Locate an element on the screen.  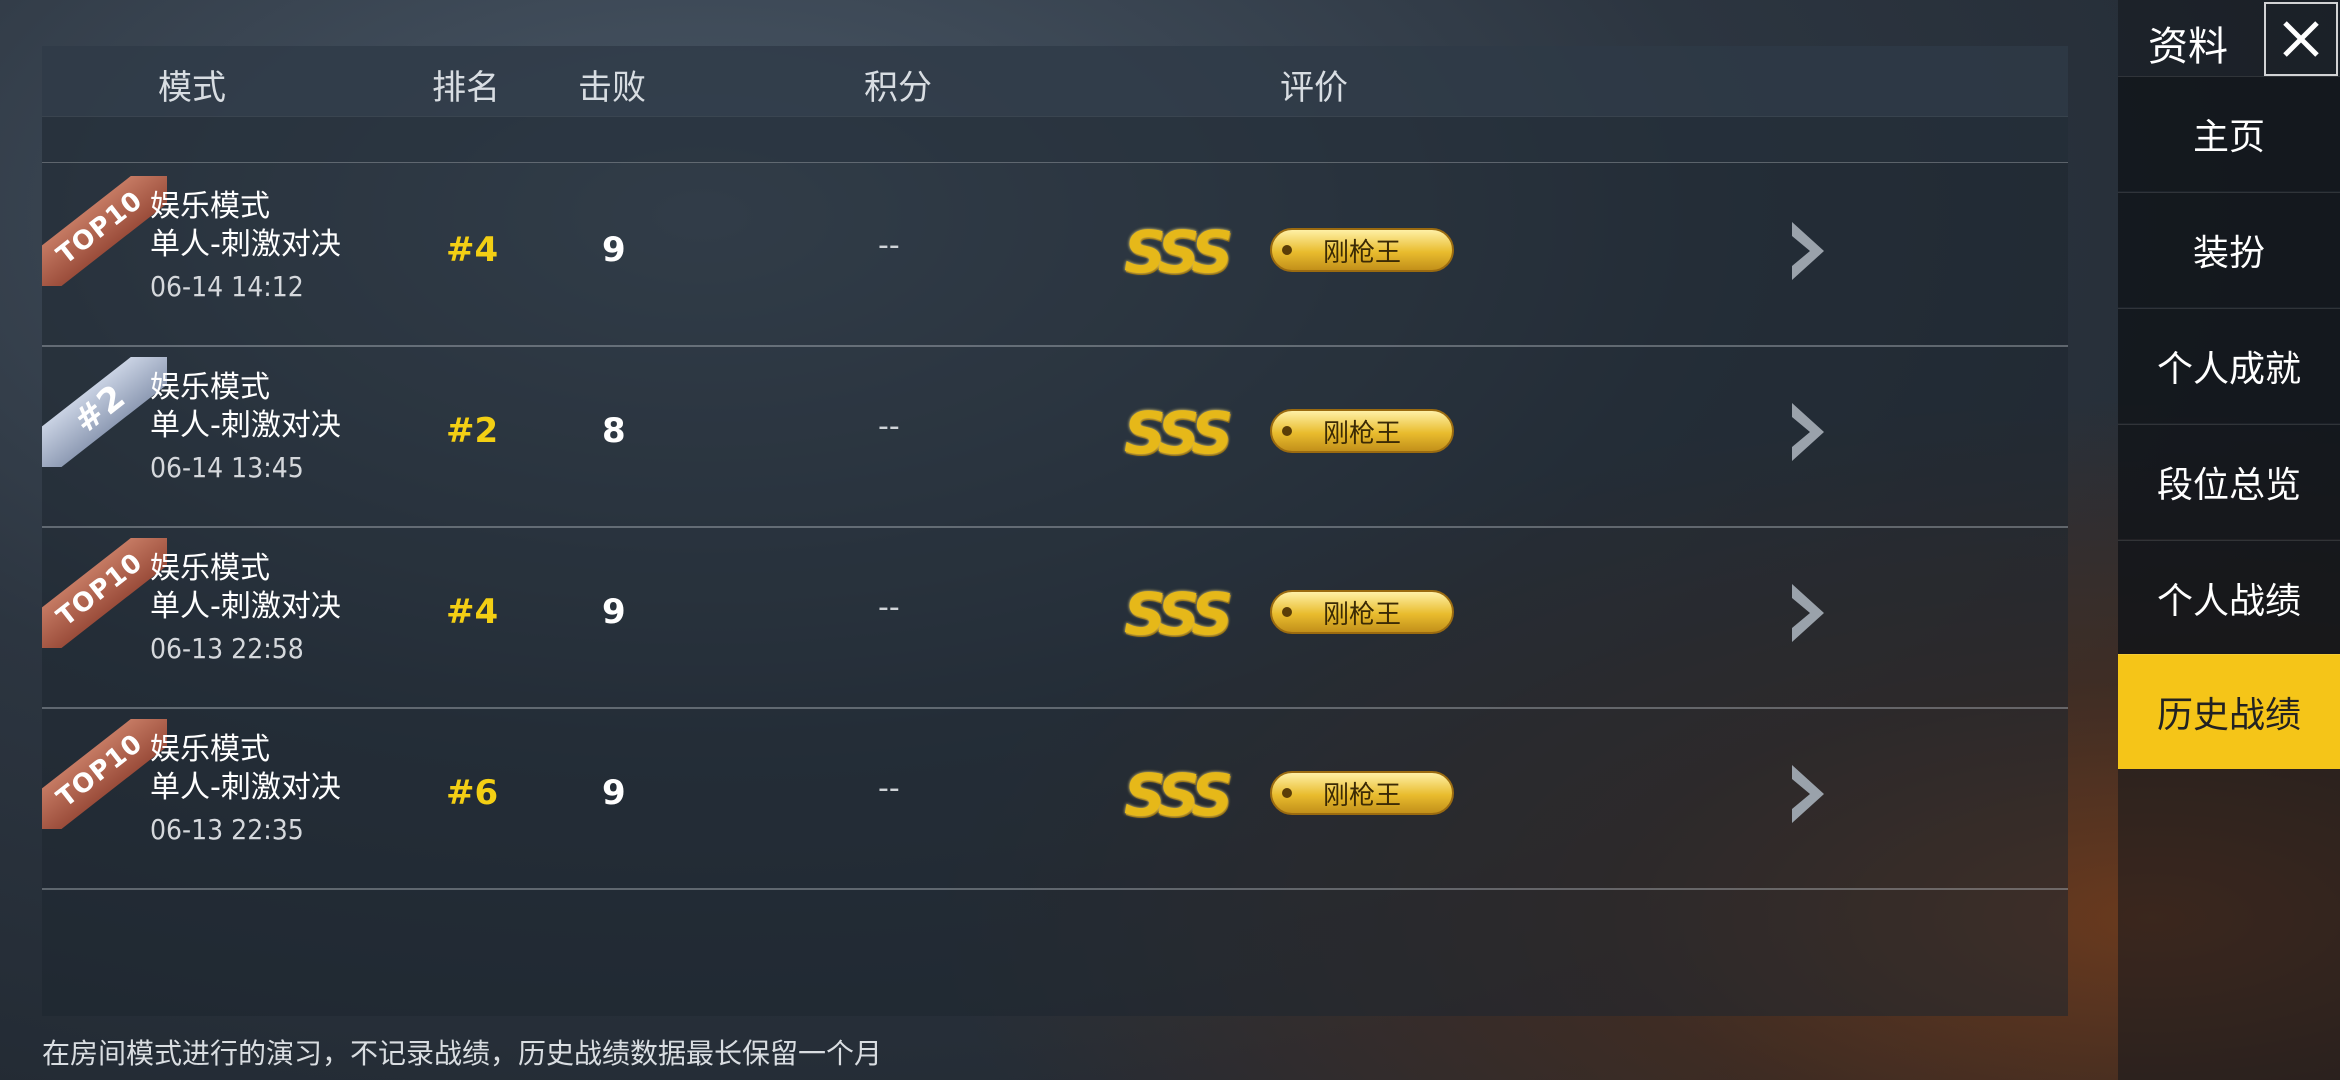
match-rank: #6 is located at coordinates (472, 793).